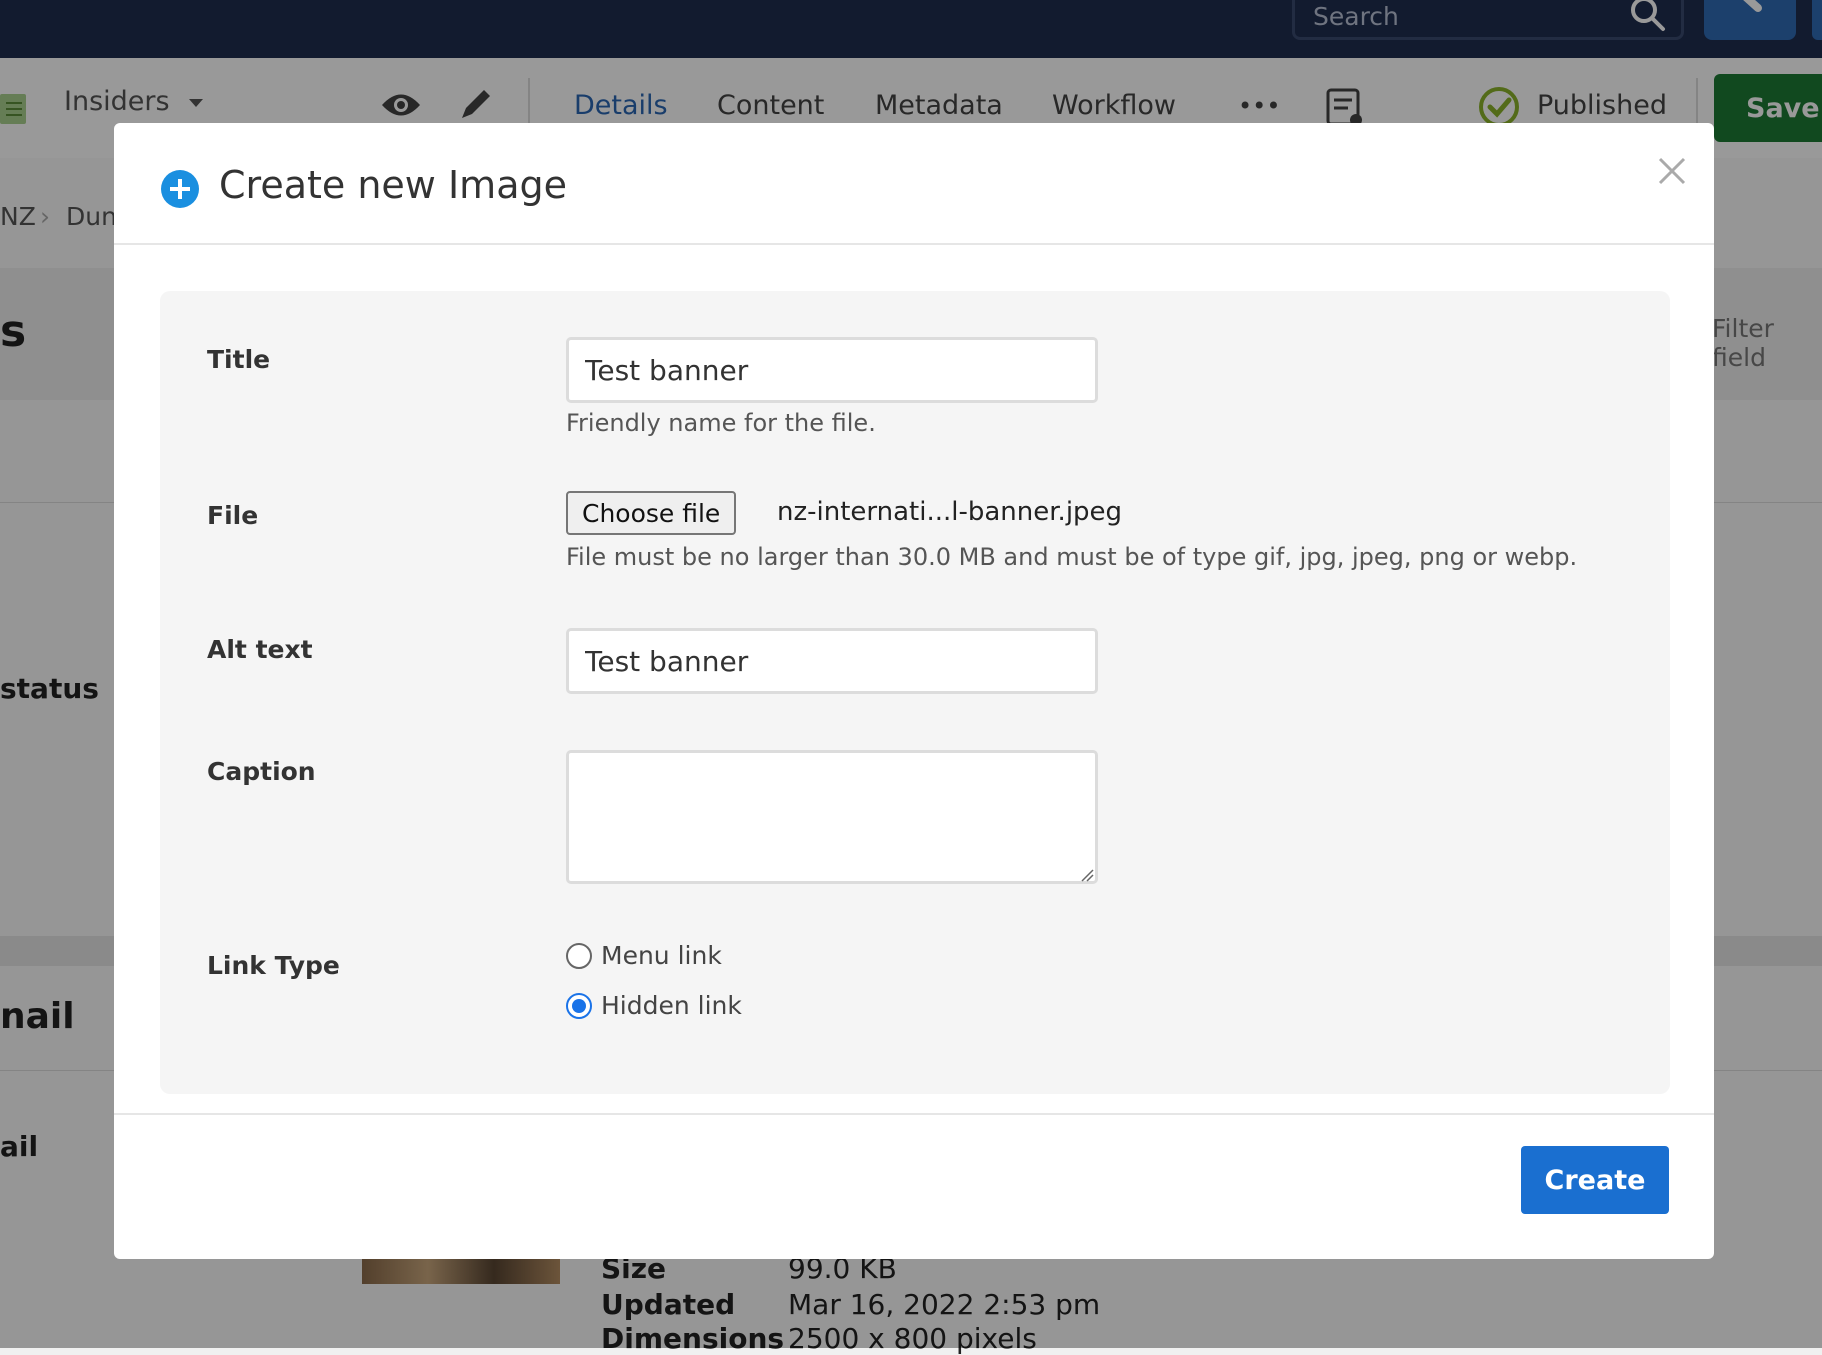 Image resolution: width=1822 pixels, height=1355 pixels. I want to click on title-help-text: Friendly name for the file., so click(721, 423).